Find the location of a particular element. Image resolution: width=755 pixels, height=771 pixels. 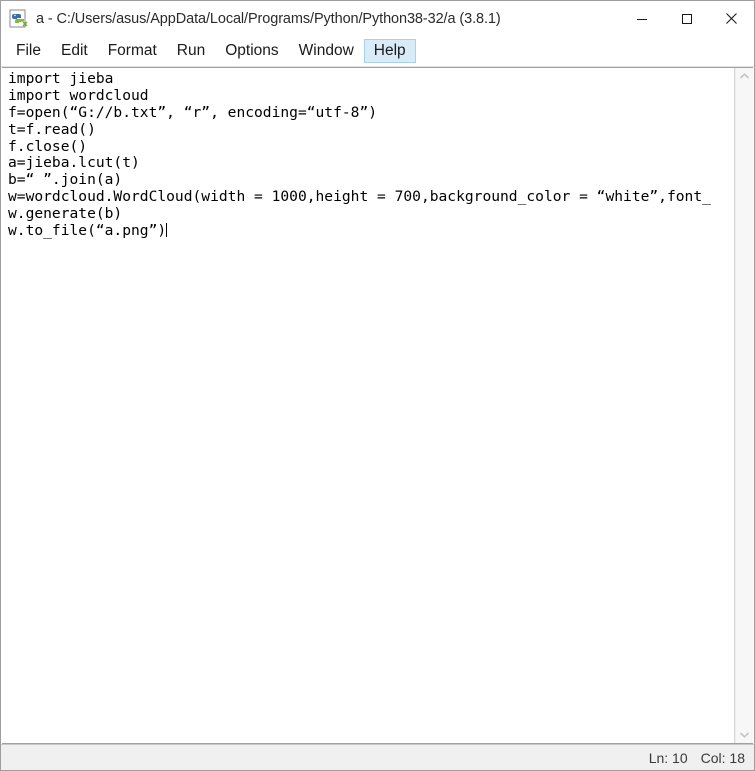

menu-item-options: Options is located at coordinates (251, 51).